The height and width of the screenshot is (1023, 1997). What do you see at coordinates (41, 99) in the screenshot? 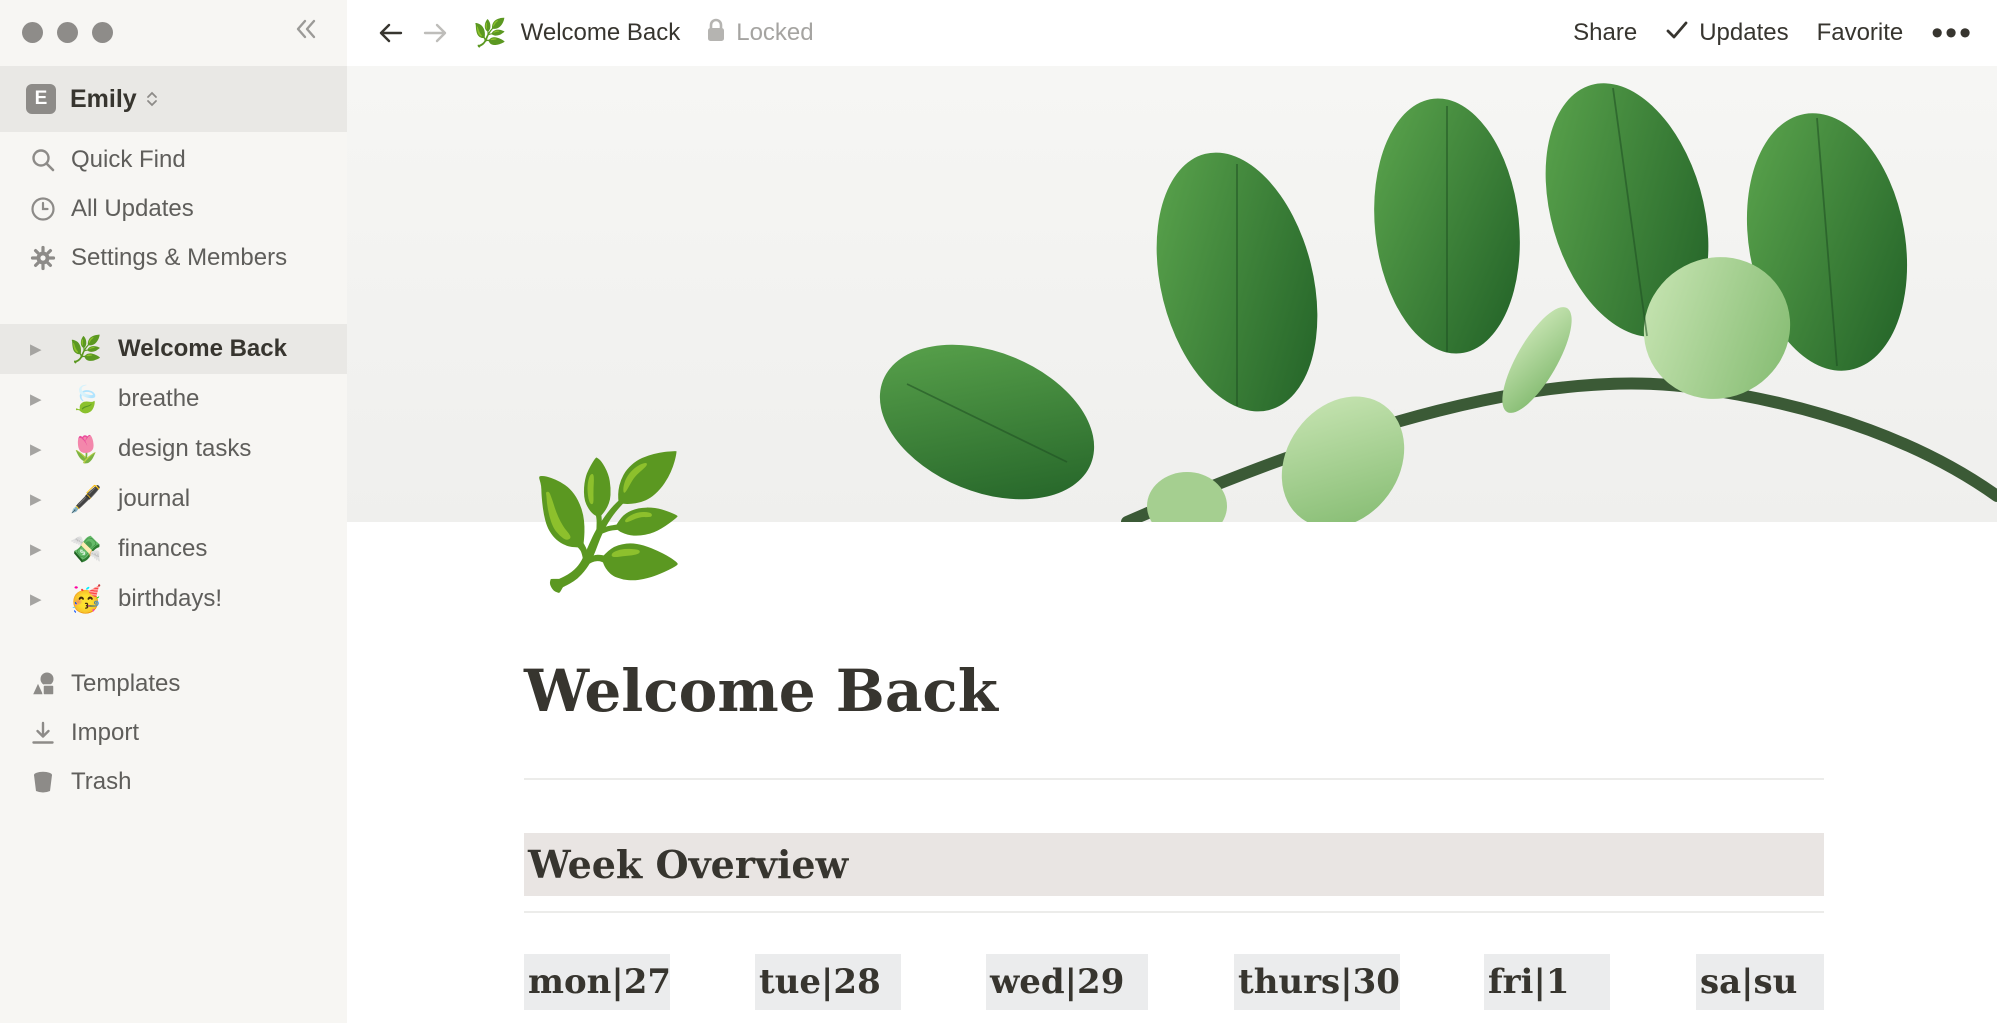
I see `workspace-avatar: E` at bounding box center [41, 99].